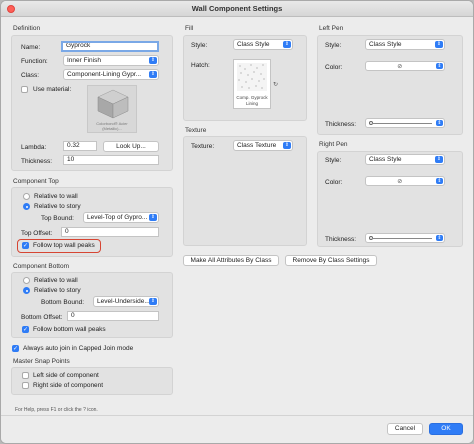 Image resolution: width=474 pixels, height=444 pixels. I want to click on refresh-icon: ↻, so click(275, 84).